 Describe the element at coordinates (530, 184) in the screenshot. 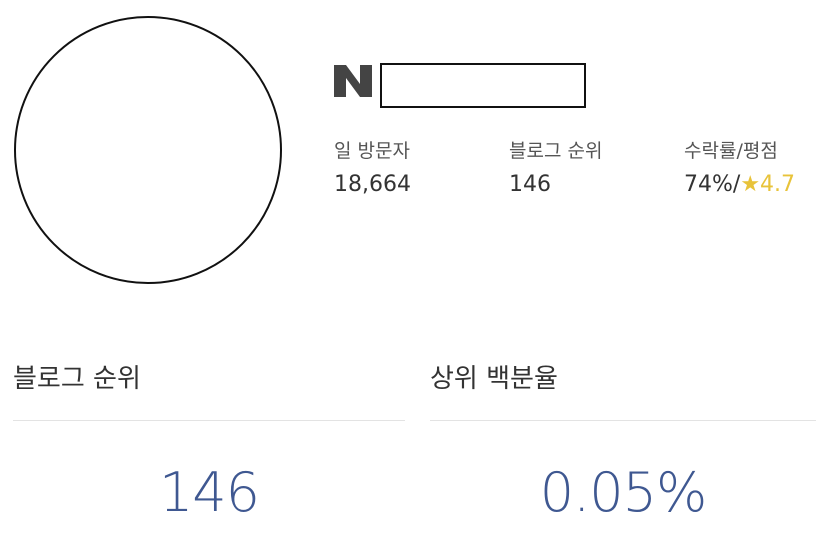

I see `blog-rank-value: 146` at that location.